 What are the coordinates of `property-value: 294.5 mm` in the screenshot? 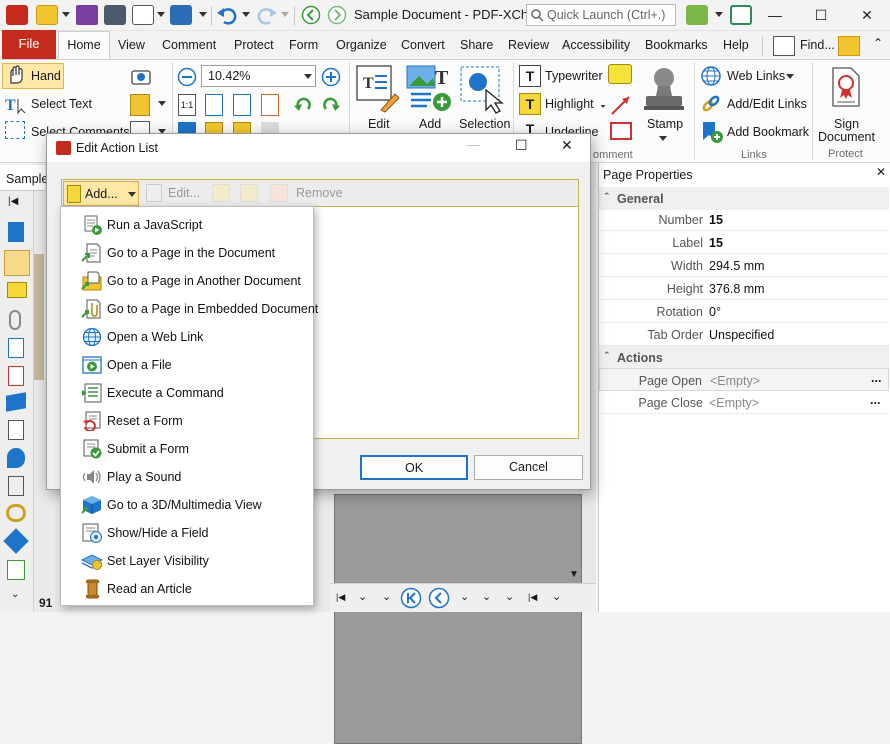 It's located at (737, 266).